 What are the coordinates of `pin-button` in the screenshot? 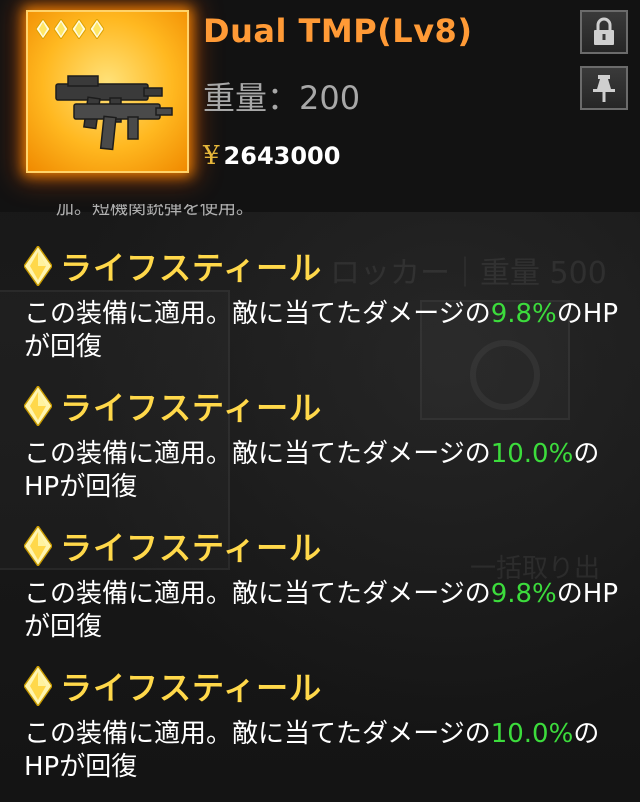 It's located at (604, 88).